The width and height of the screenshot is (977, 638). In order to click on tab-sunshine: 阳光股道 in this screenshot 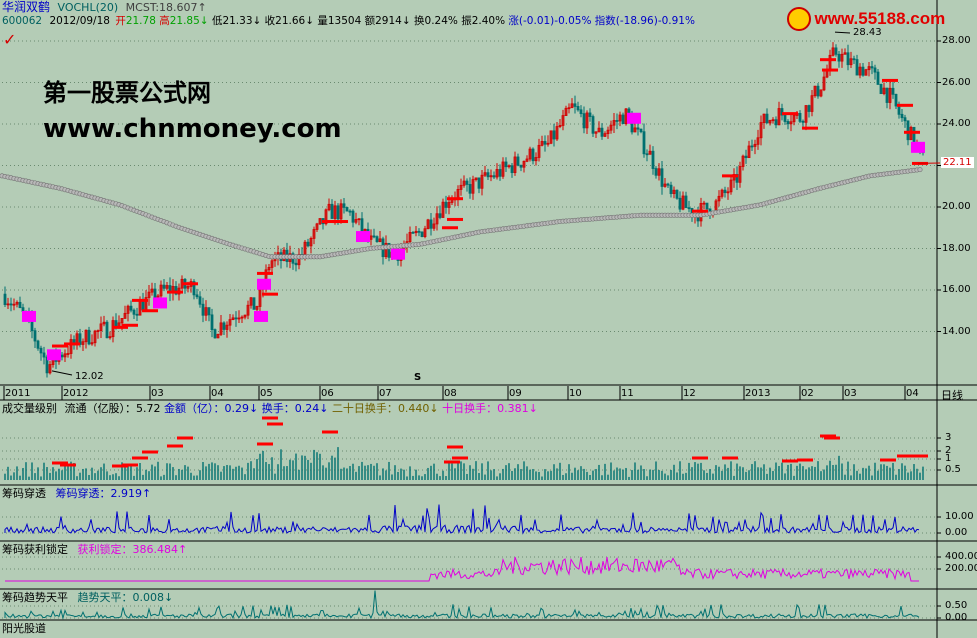, I will do `click(24, 628)`.